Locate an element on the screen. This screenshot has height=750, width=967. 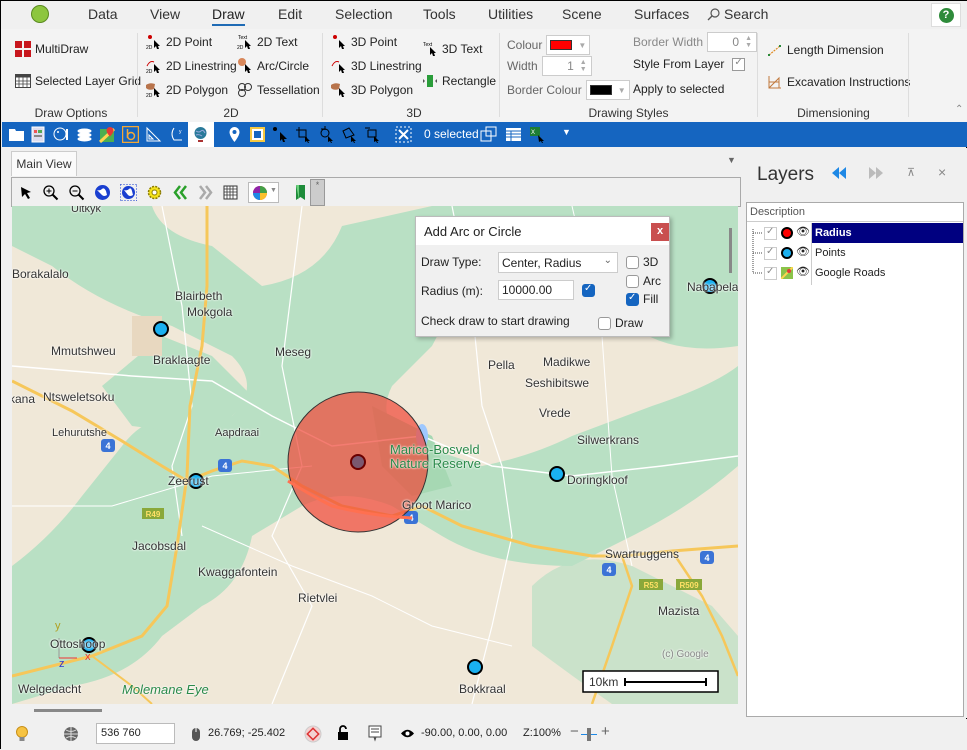
globe-button-active is located at coordinates (201, 134).